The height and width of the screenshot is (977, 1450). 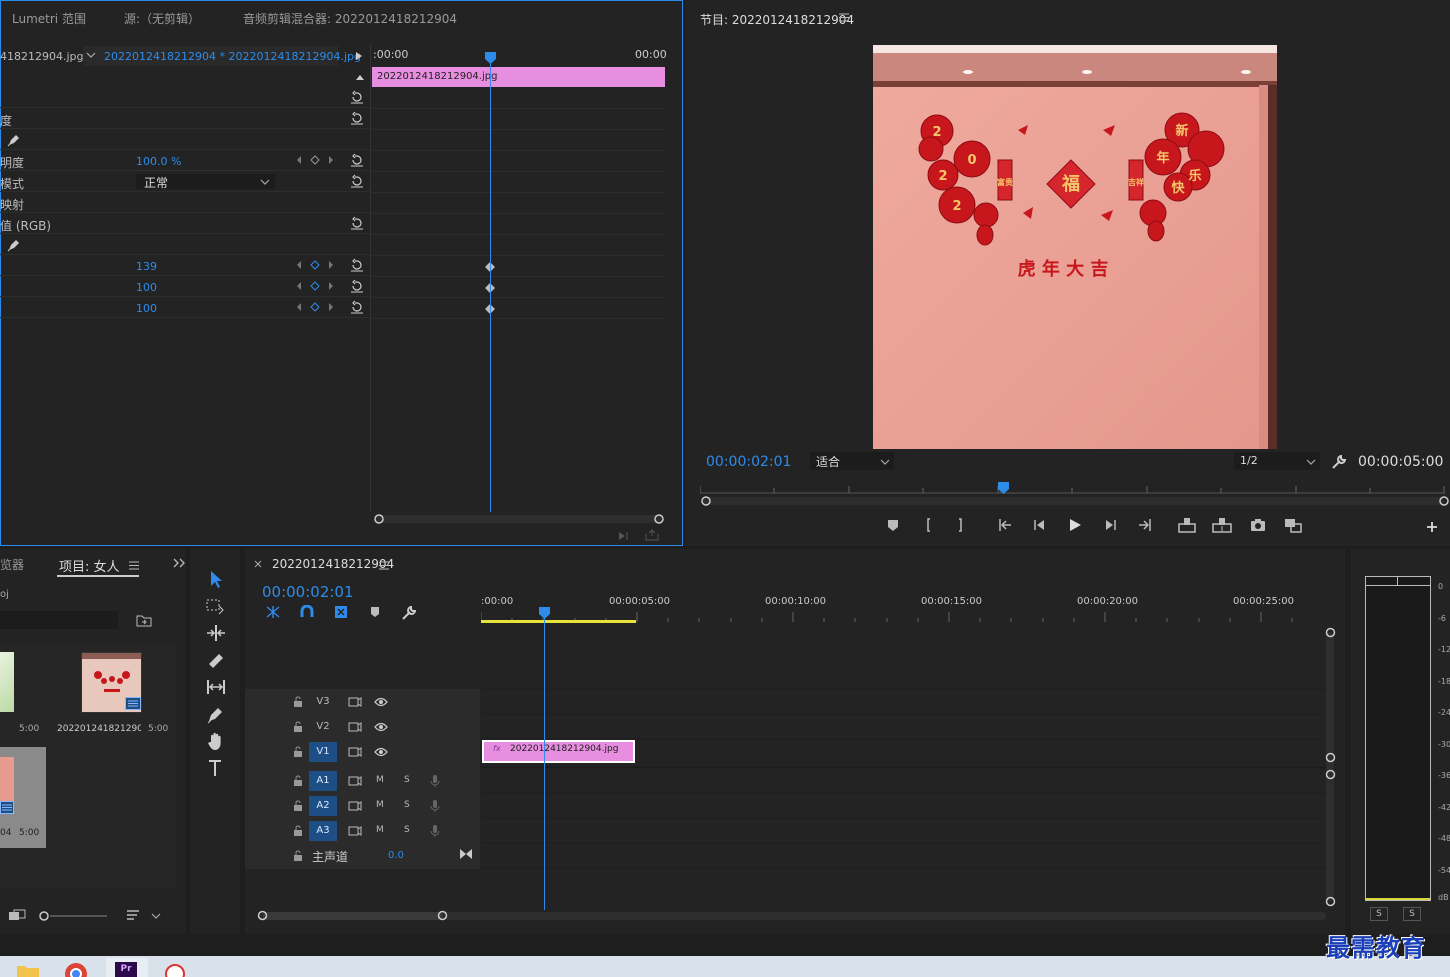 What do you see at coordinates (1379, 914) in the screenshot?
I see `meter-solo-left: S` at bounding box center [1379, 914].